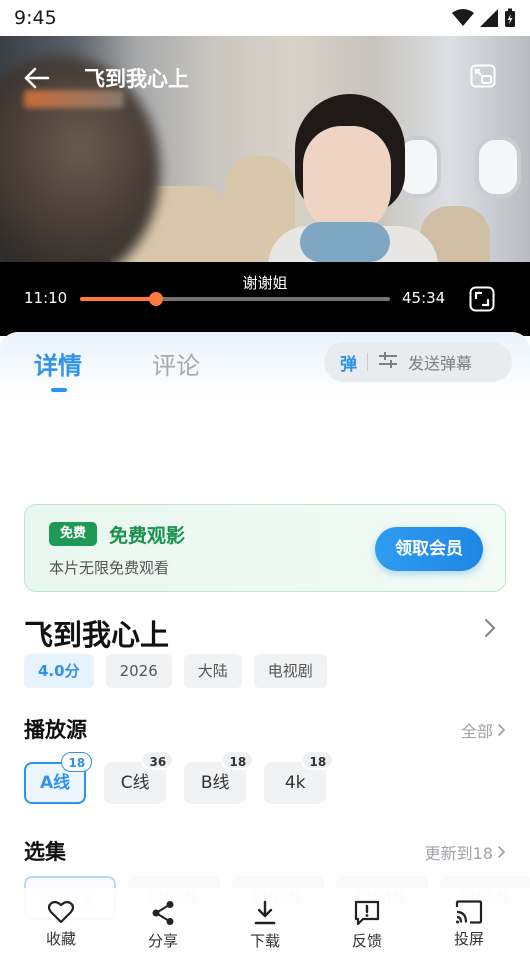  I want to click on tab-indicator, so click(59, 390).